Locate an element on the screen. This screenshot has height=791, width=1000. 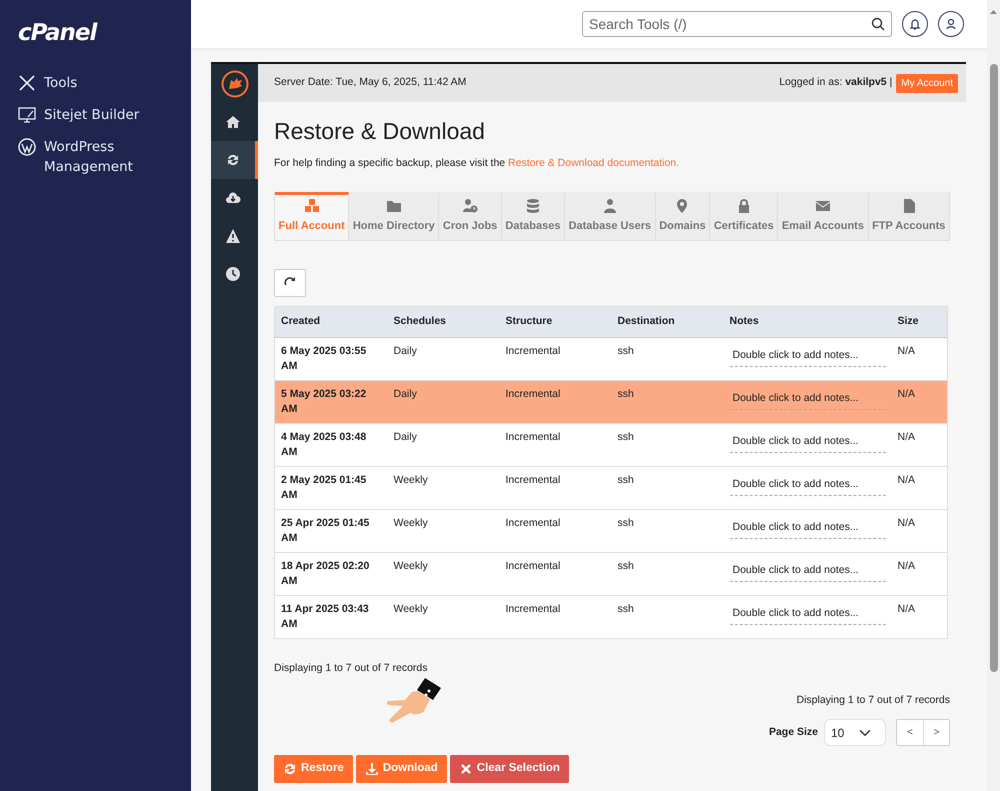
table-row: 6 May 2025 03:55 AM Daily Incremental ssh Double click to add notes... N/A is located at coordinates (611, 359).